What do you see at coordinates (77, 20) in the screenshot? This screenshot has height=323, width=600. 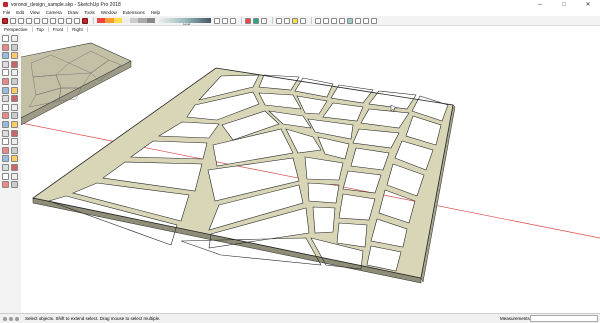 I see `print-icon` at bounding box center [77, 20].